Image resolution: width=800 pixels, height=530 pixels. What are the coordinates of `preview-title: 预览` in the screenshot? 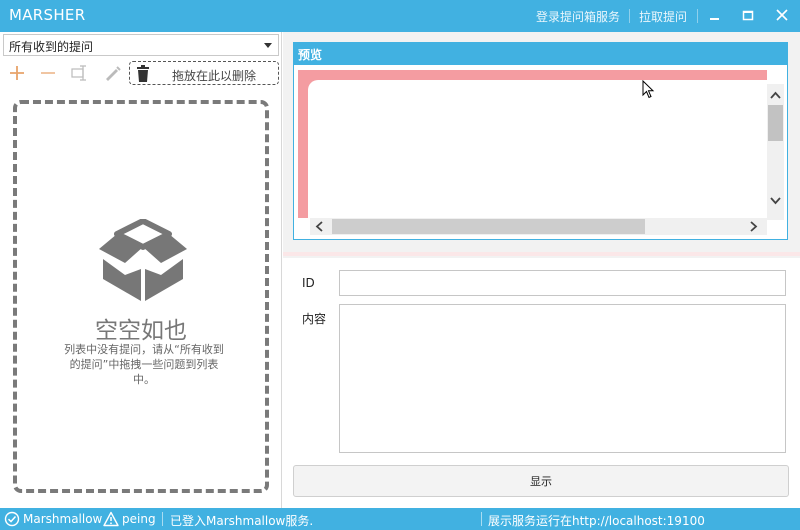 It's located at (310, 55).